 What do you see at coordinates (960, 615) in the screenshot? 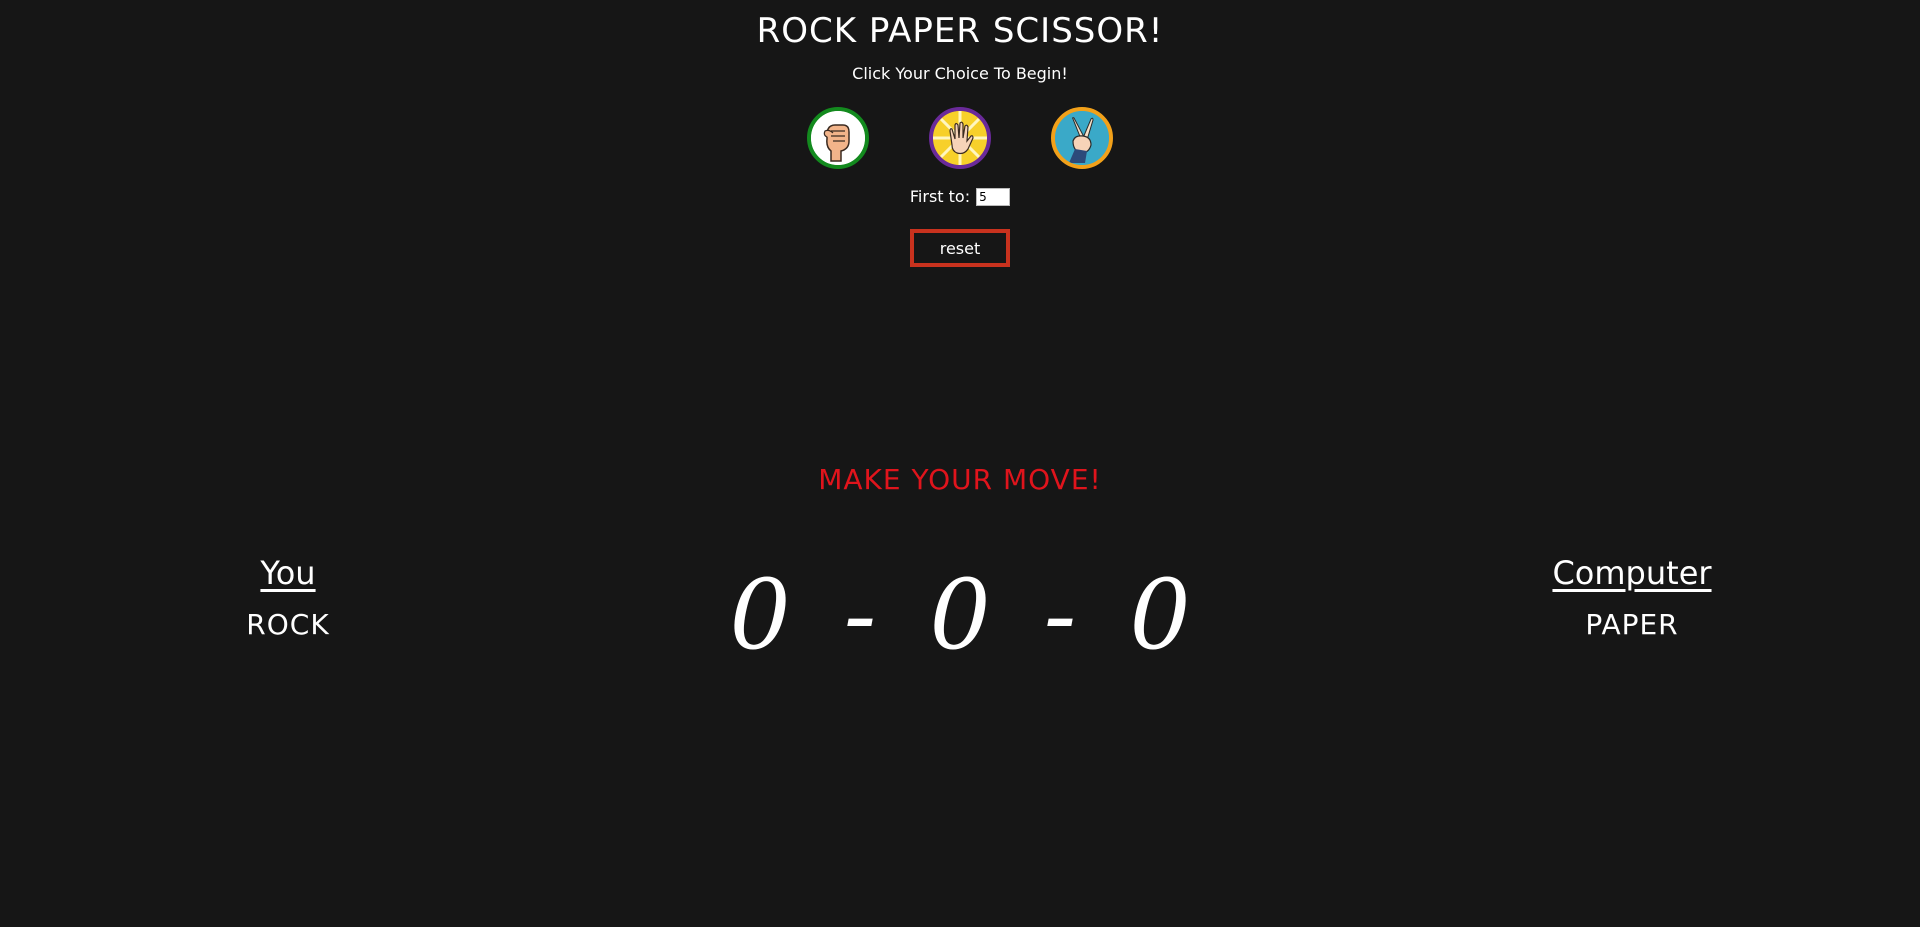
I see `score-ties: 0` at bounding box center [960, 615].